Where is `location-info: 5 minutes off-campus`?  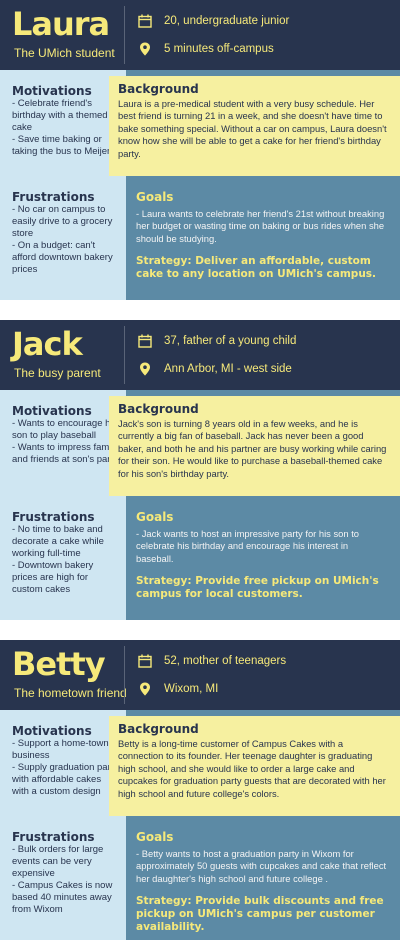
location-info: 5 minutes off-campus is located at coordinates (206, 49).